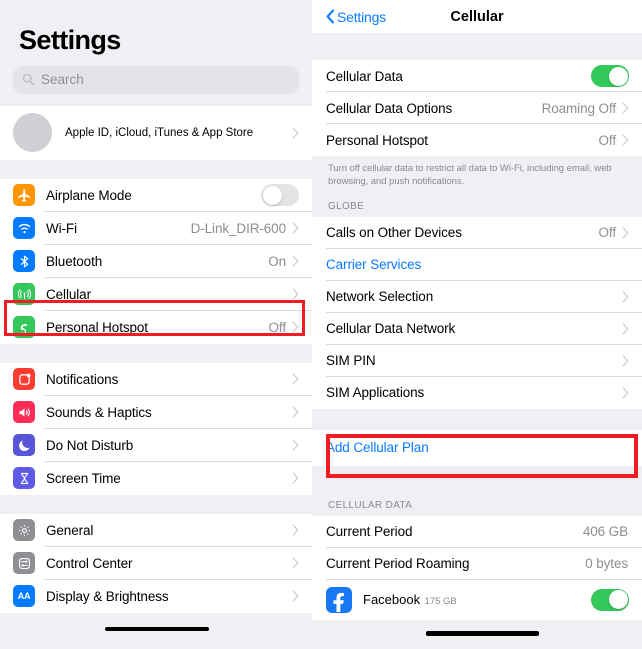  I want to click on sidebar-item-notifications: Notifications, so click(156, 379).